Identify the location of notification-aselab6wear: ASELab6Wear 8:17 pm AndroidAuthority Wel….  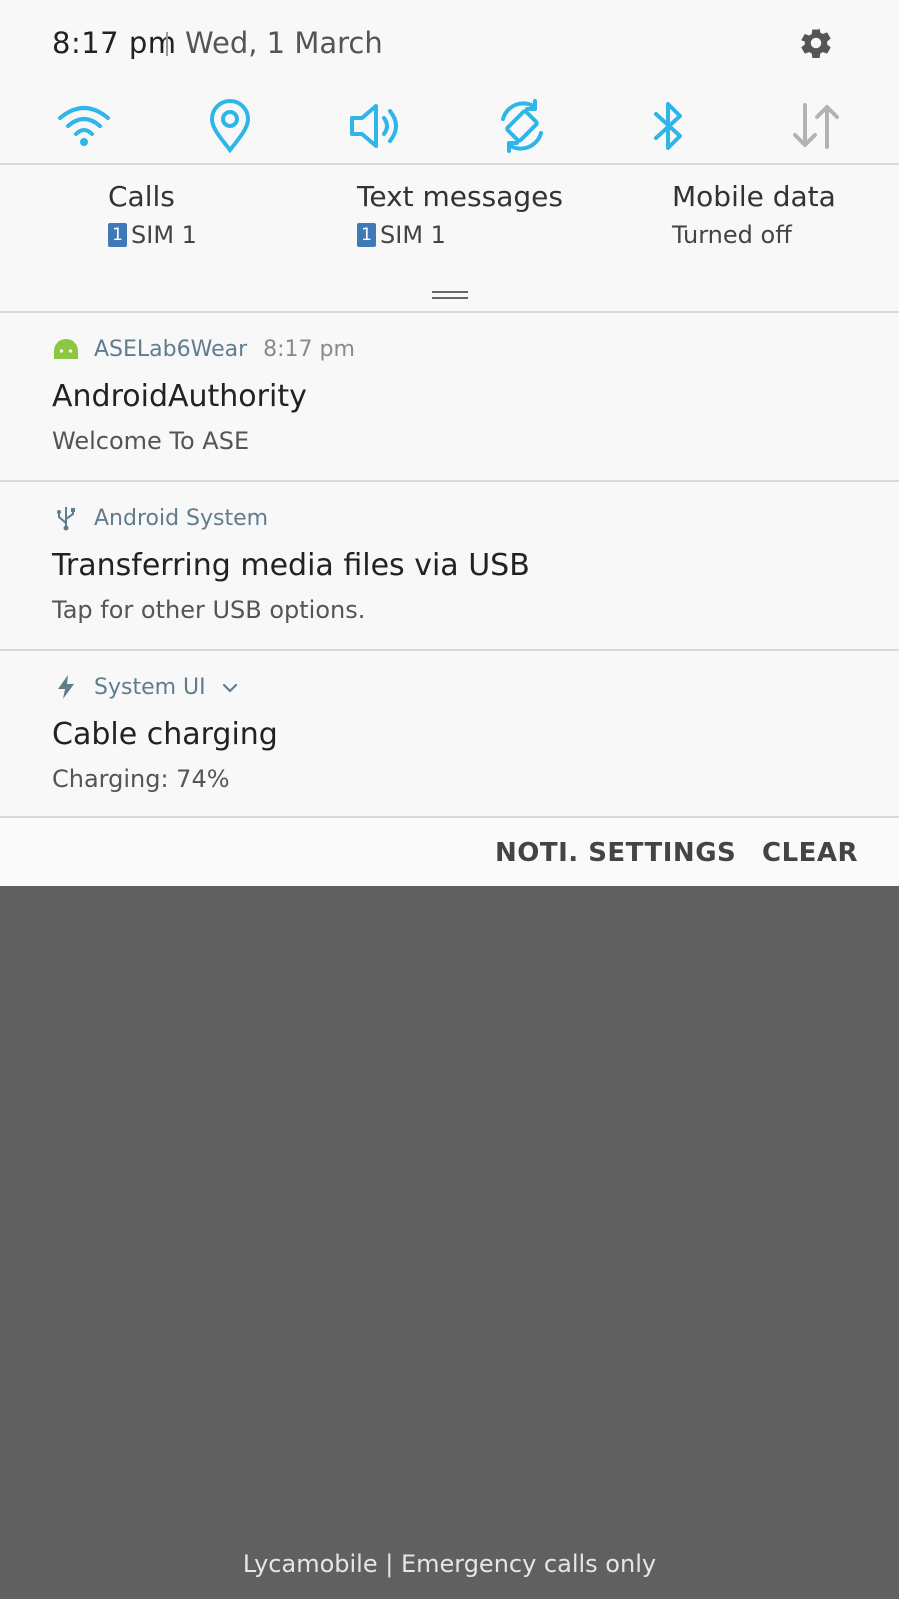
(449, 397).